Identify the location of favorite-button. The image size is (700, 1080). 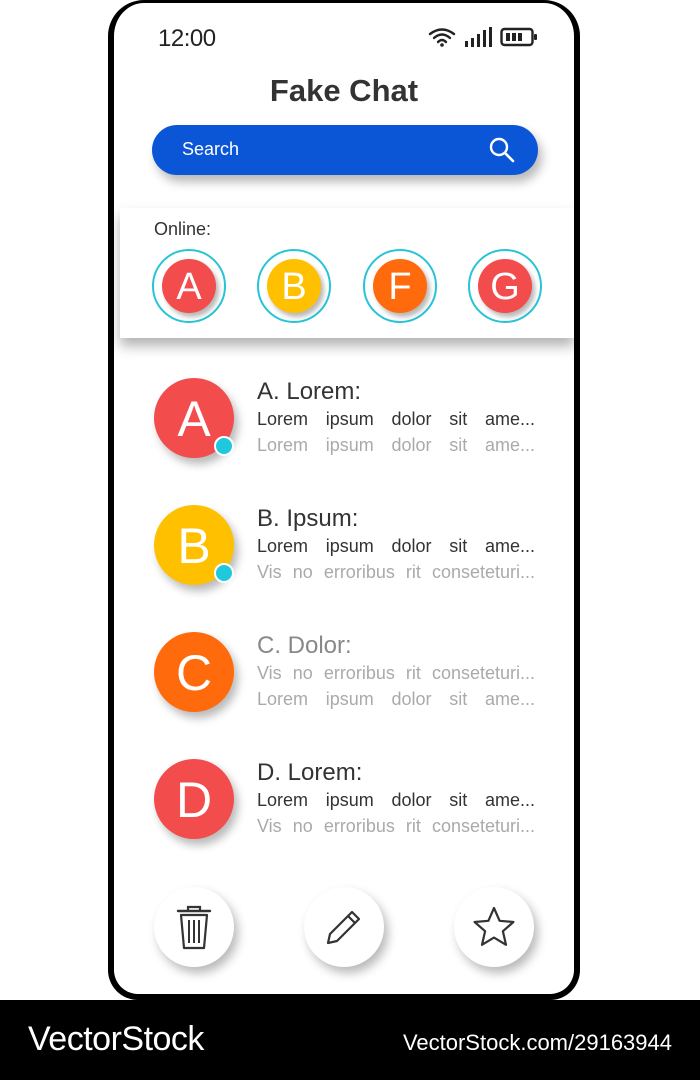
(494, 927).